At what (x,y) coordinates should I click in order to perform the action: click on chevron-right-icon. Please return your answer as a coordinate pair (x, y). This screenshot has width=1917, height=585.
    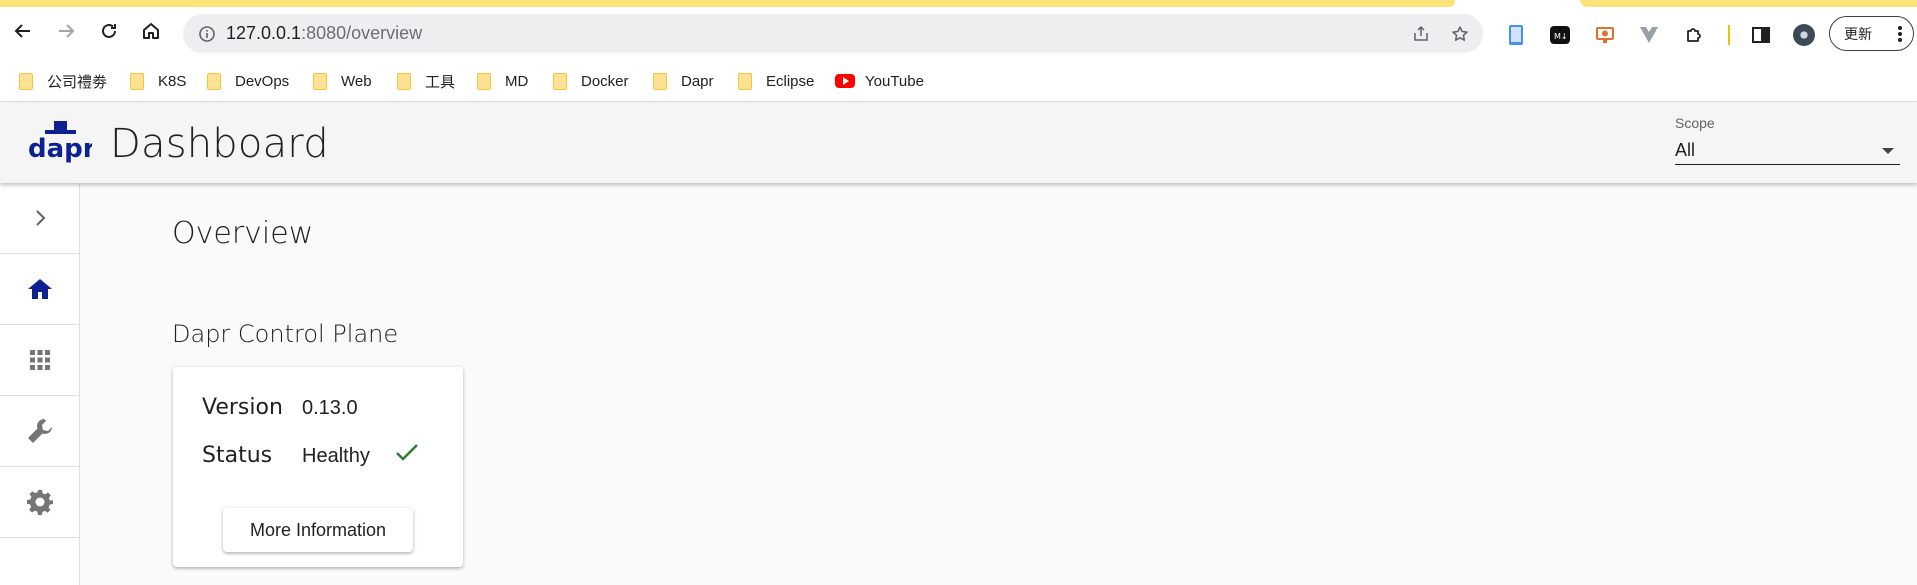
    Looking at the image, I should click on (40, 218).